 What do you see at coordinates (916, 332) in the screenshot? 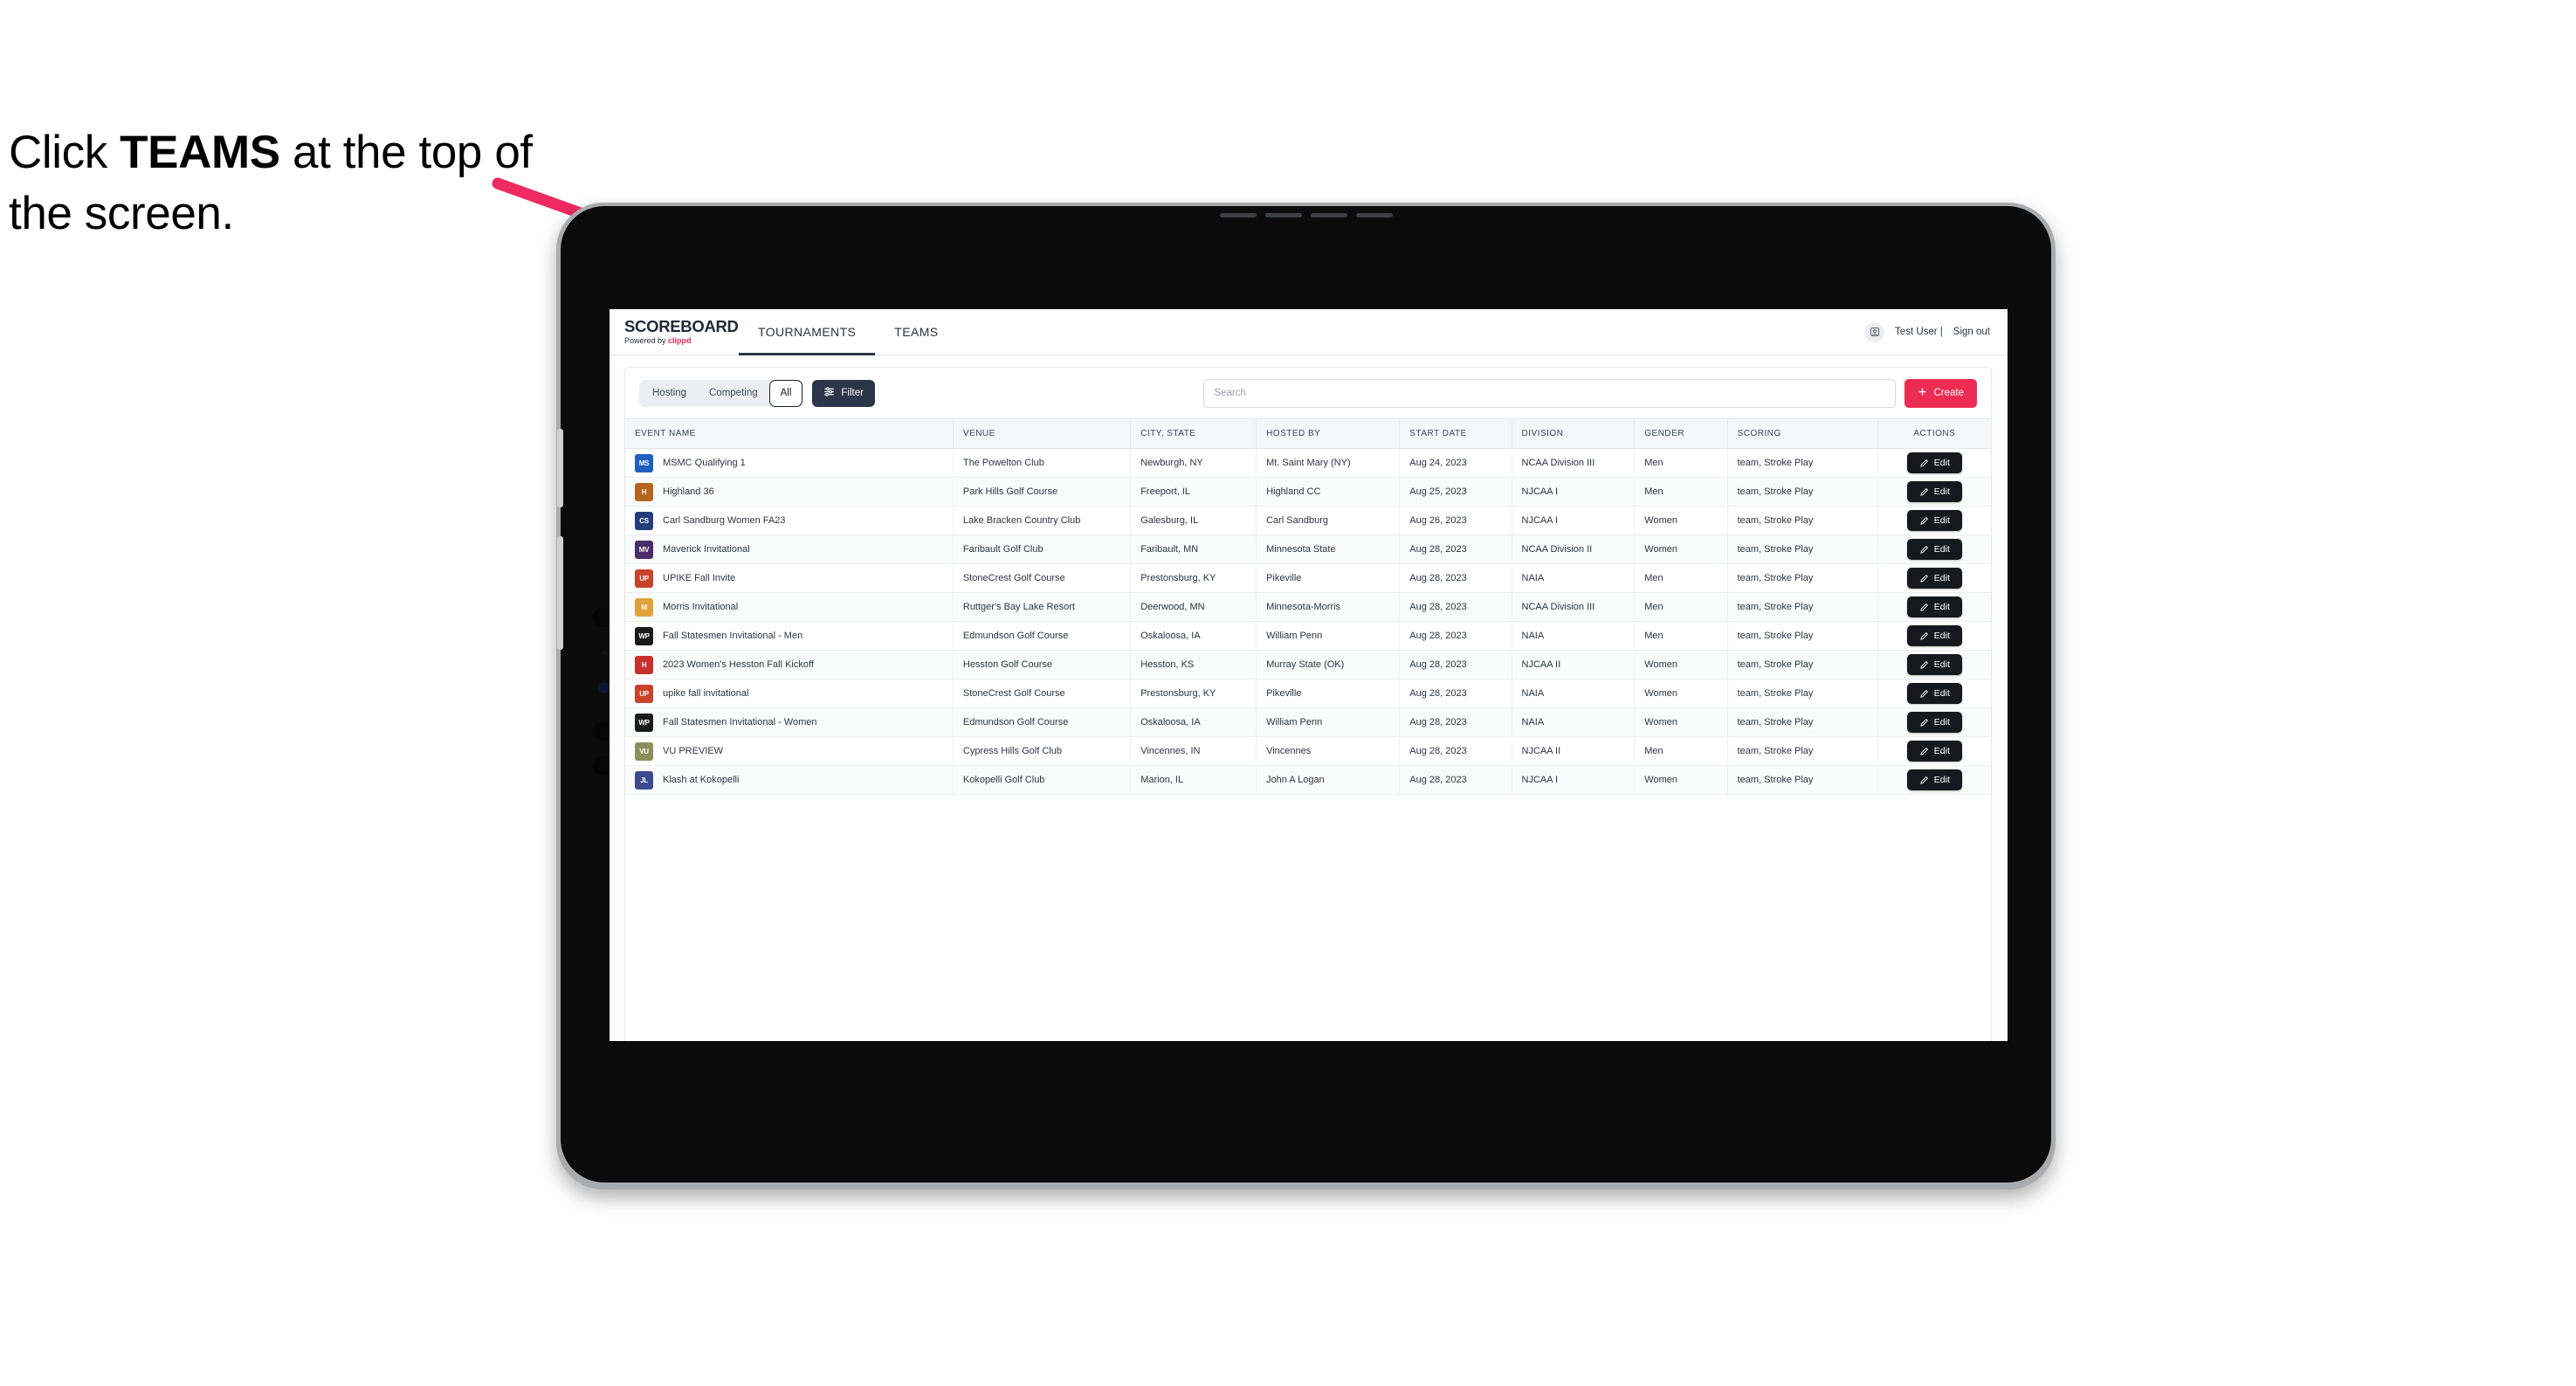
I see `tab-teams: TEAMS` at bounding box center [916, 332].